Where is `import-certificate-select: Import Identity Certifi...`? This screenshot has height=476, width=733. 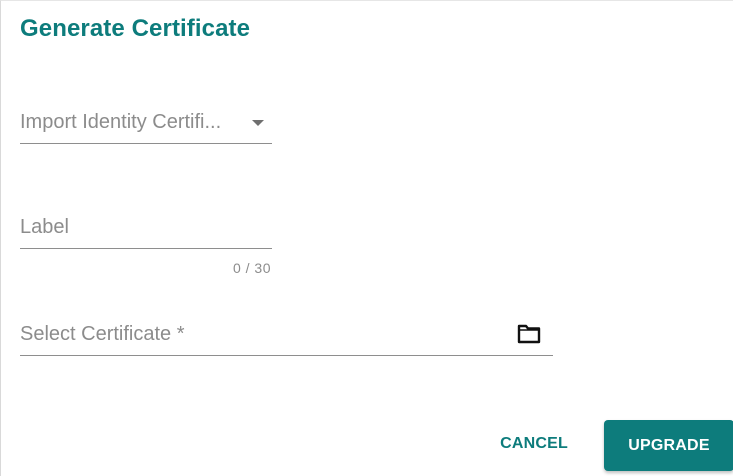 import-certificate-select: Import Identity Certifi... is located at coordinates (146, 126).